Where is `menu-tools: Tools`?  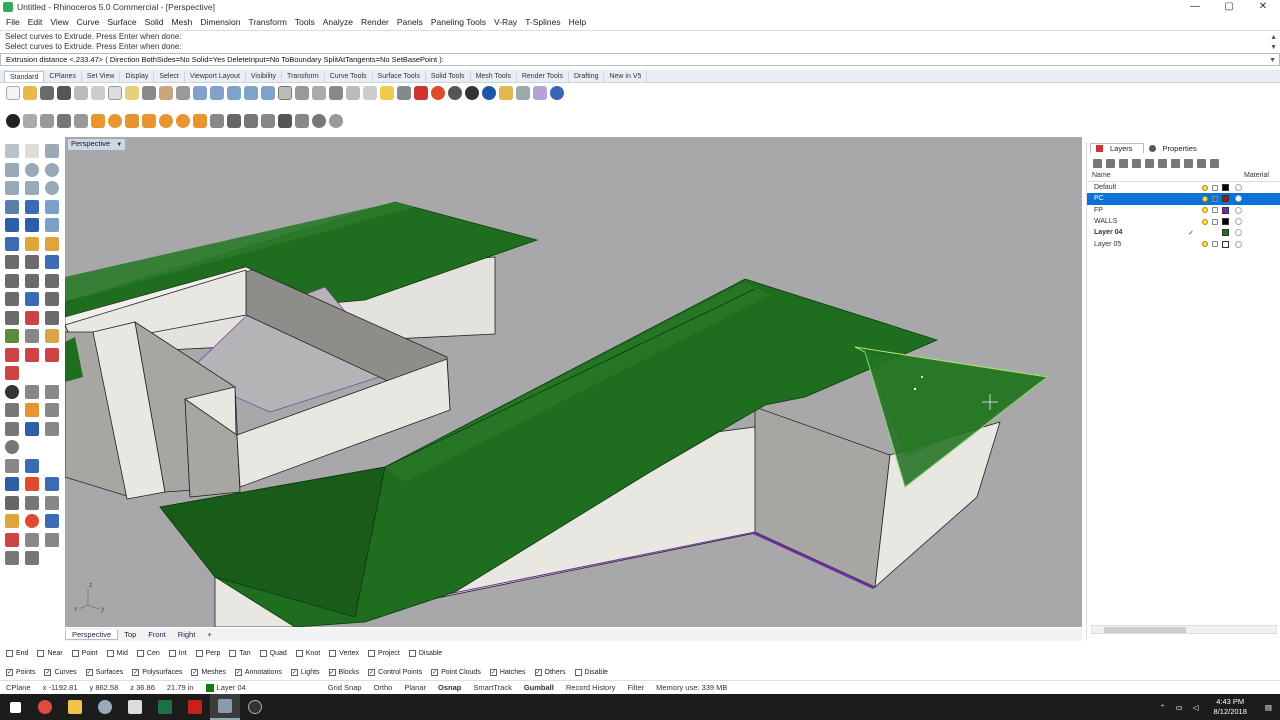
menu-tools: Tools is located at coordinates (305, 22).